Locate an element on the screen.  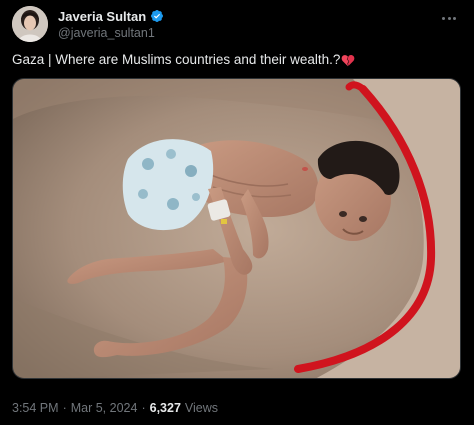
tweet-meta: 3:54 PM · Mar 5, 2024 · 6,327 Views is located at coordinates (115, 408).